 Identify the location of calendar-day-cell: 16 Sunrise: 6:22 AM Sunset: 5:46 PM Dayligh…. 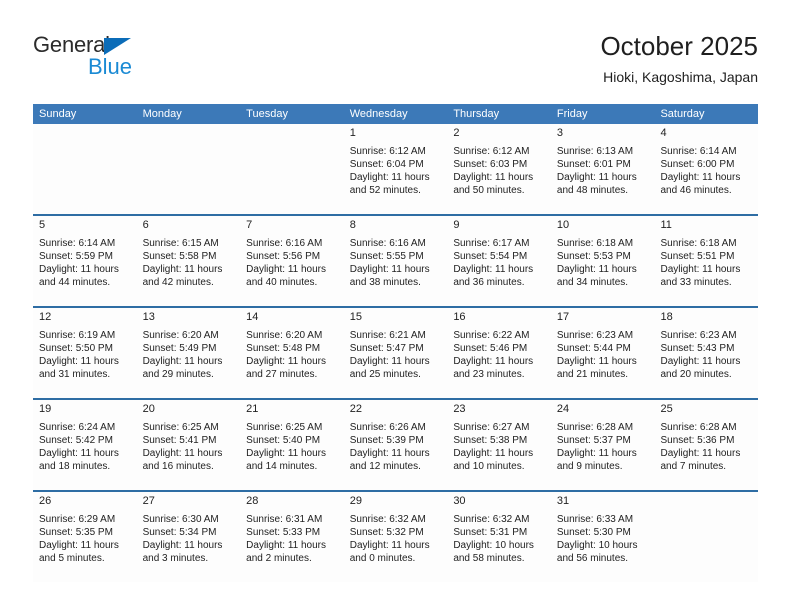
(499, 353).